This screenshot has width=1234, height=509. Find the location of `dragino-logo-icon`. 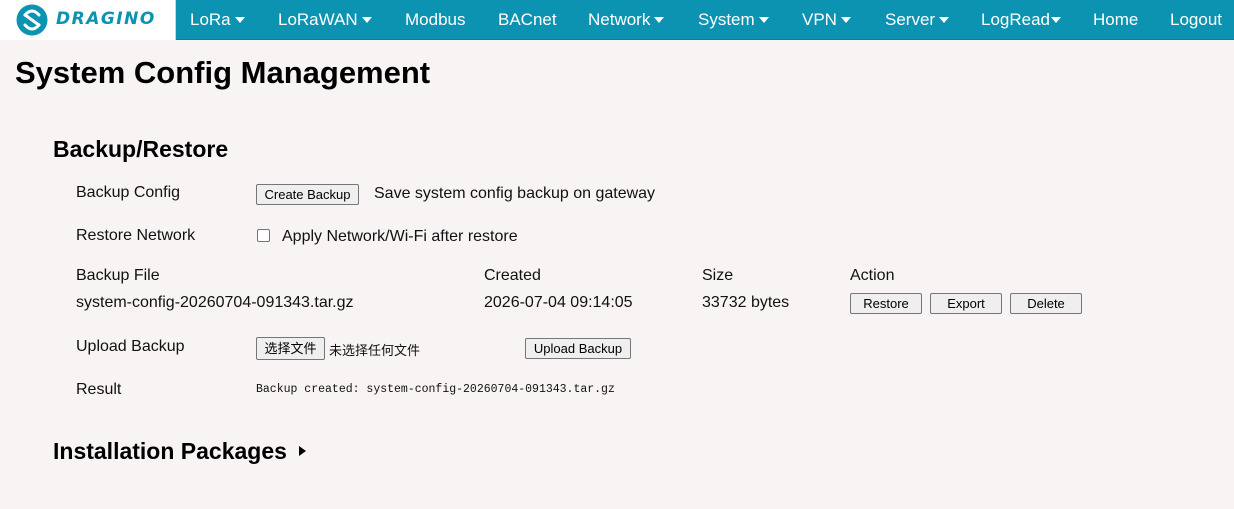

dragino-logo-icon is located at coordinates (32, 20).